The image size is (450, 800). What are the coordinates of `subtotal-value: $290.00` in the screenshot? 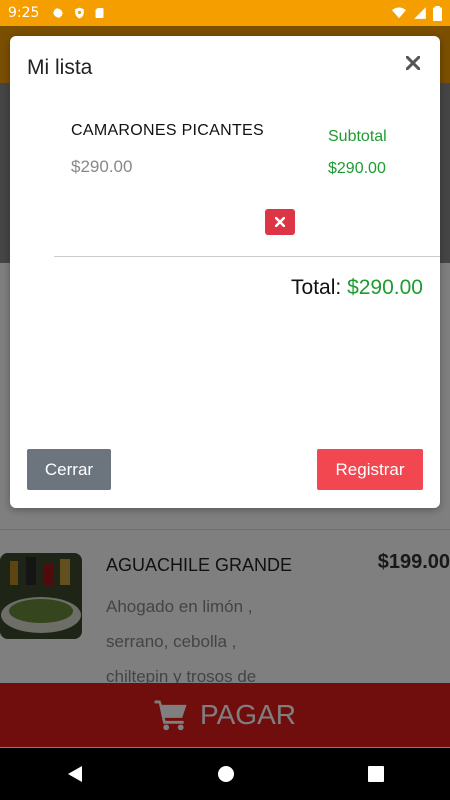 It's located at (357, 168).